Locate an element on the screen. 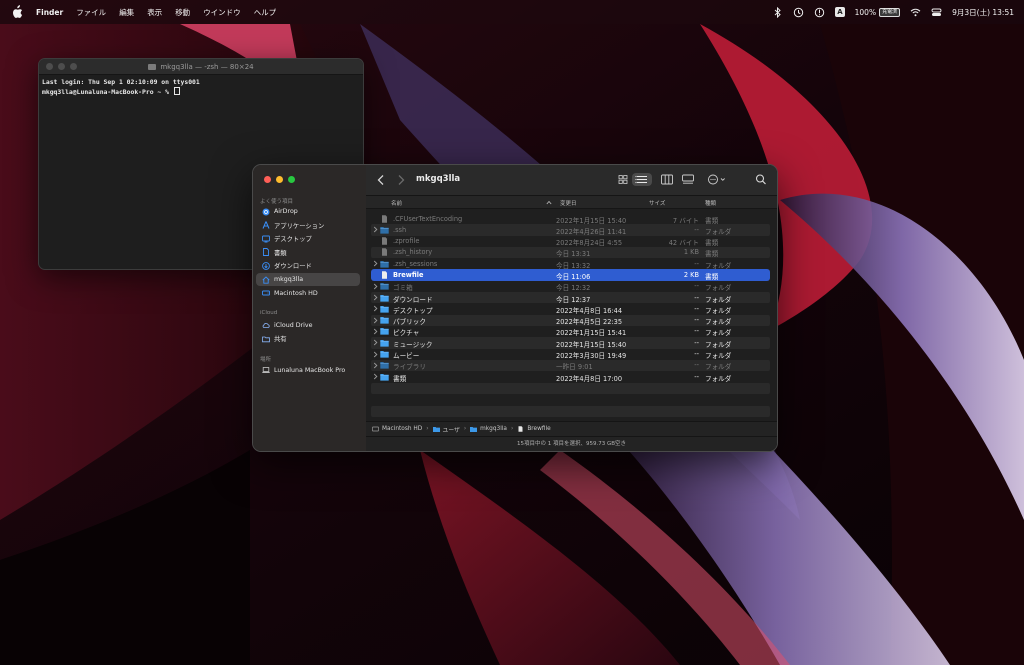 This screenshot has width=1024, height=665. menu-file: ファイル is located at coordinates (91, 12).